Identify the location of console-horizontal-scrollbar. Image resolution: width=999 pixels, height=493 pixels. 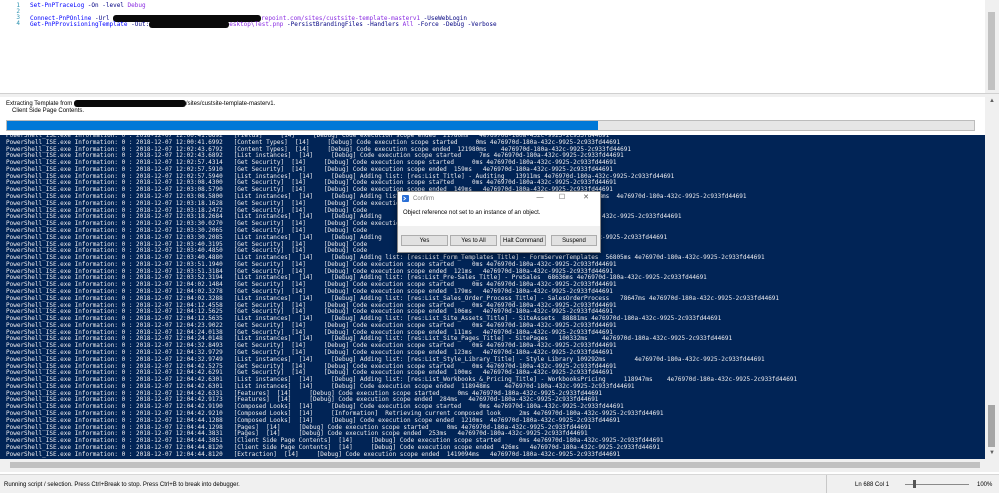
(499, 465).